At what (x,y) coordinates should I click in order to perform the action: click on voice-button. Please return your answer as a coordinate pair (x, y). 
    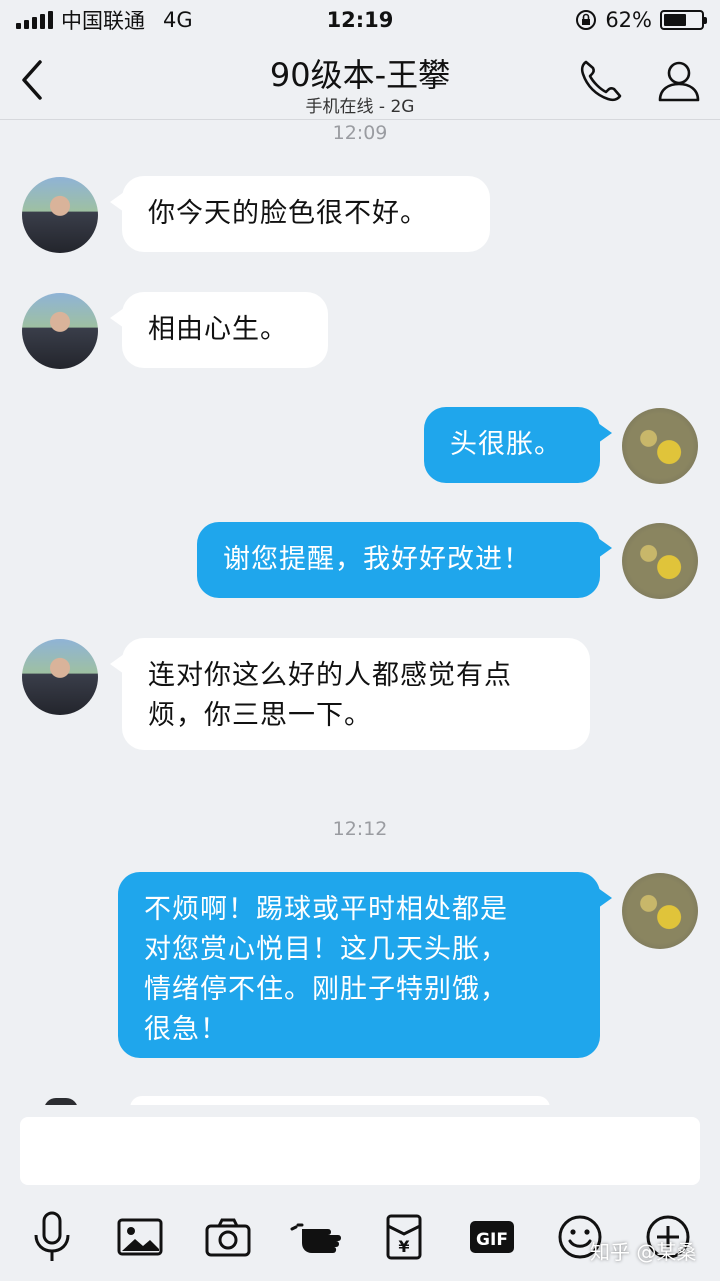
    Looking at the image, I should click on (52, 1237).